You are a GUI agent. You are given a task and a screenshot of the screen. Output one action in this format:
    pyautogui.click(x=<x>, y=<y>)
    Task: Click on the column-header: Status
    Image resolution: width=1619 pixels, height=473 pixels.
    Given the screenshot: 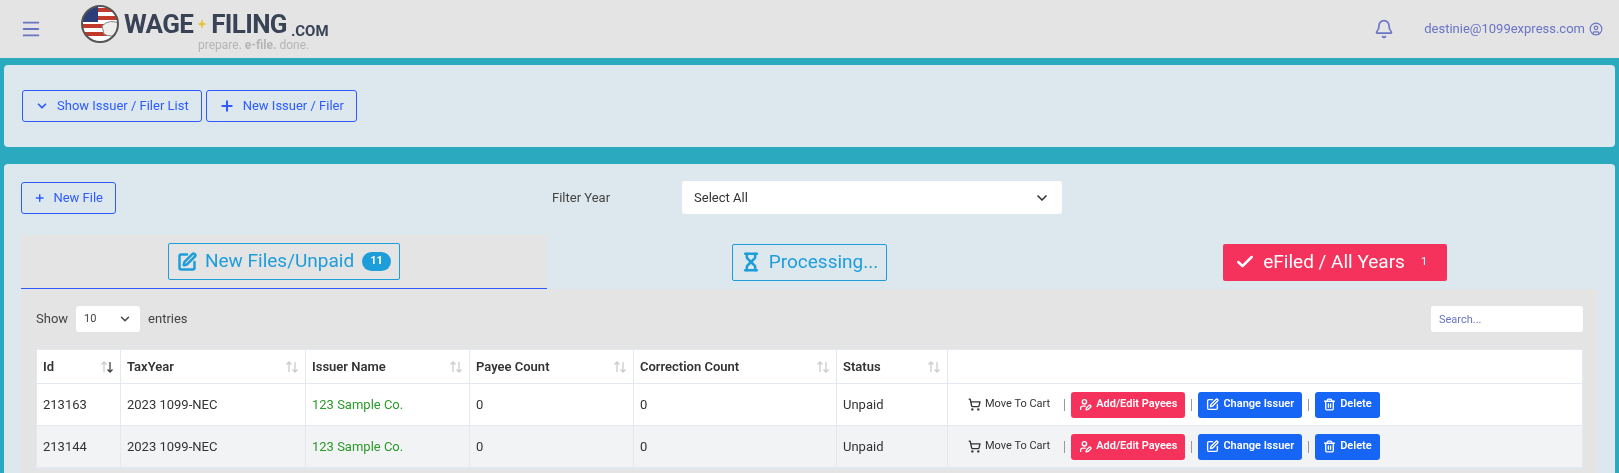 What is the action you would take?
    pyautogui.click(x=892, y=366)
    